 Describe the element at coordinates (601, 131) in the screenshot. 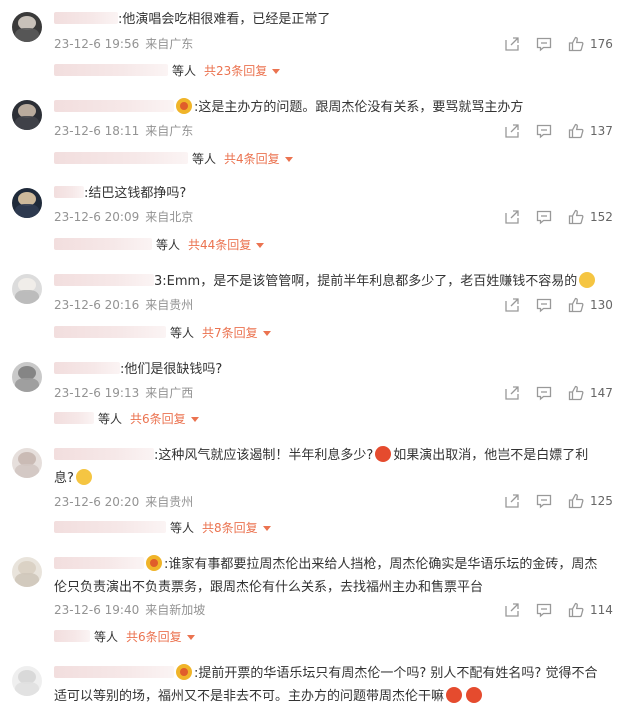

I see `like-count: 137` at that location.